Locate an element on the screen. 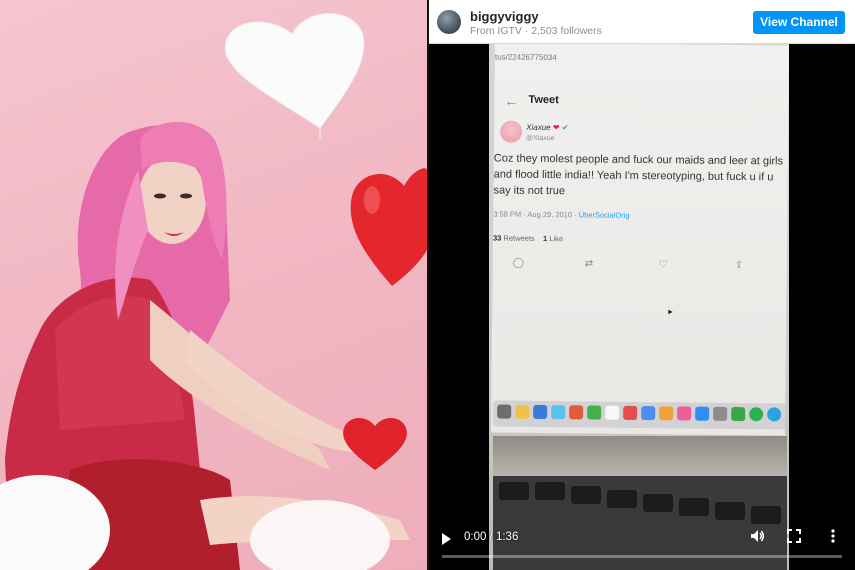 Image resolution: width=855 pixels, height=570 pixels. time-display: 0:00 / 1:36 is located at coordinates (491, 537).